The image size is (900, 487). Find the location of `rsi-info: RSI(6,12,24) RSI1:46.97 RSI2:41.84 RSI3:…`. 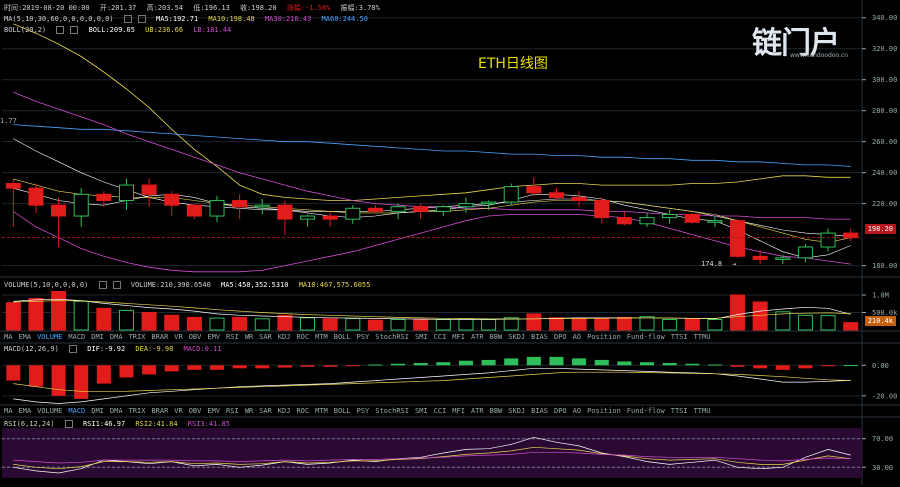

rsi-info: RSI(6,12,24) RSI1:46.97 RSI2:41.84 RSI3:… is located at coordinates (120, 424).